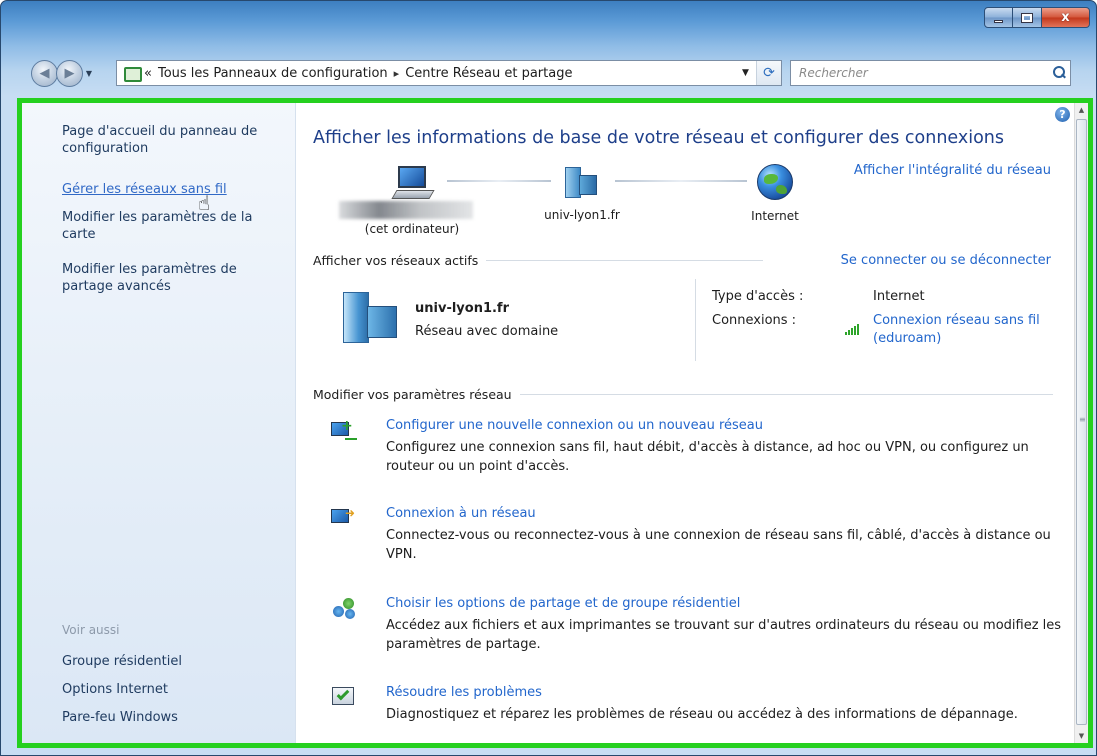 Image resolution: width=1097 pixels, height=756 pixels. I want to click on scrollbar-grip-icon: ≡, so click(1082, 419).